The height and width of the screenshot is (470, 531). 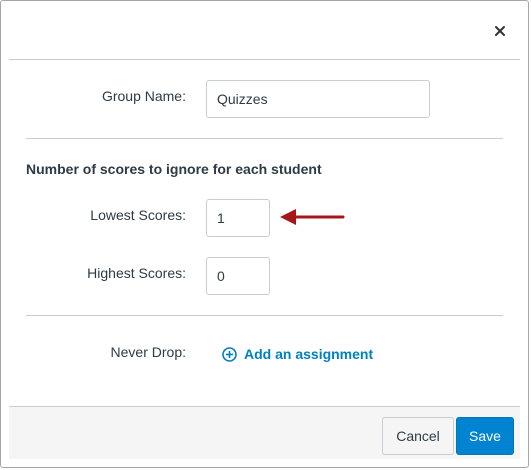 I want to click on dialog-header, so click(x=264, y=34).